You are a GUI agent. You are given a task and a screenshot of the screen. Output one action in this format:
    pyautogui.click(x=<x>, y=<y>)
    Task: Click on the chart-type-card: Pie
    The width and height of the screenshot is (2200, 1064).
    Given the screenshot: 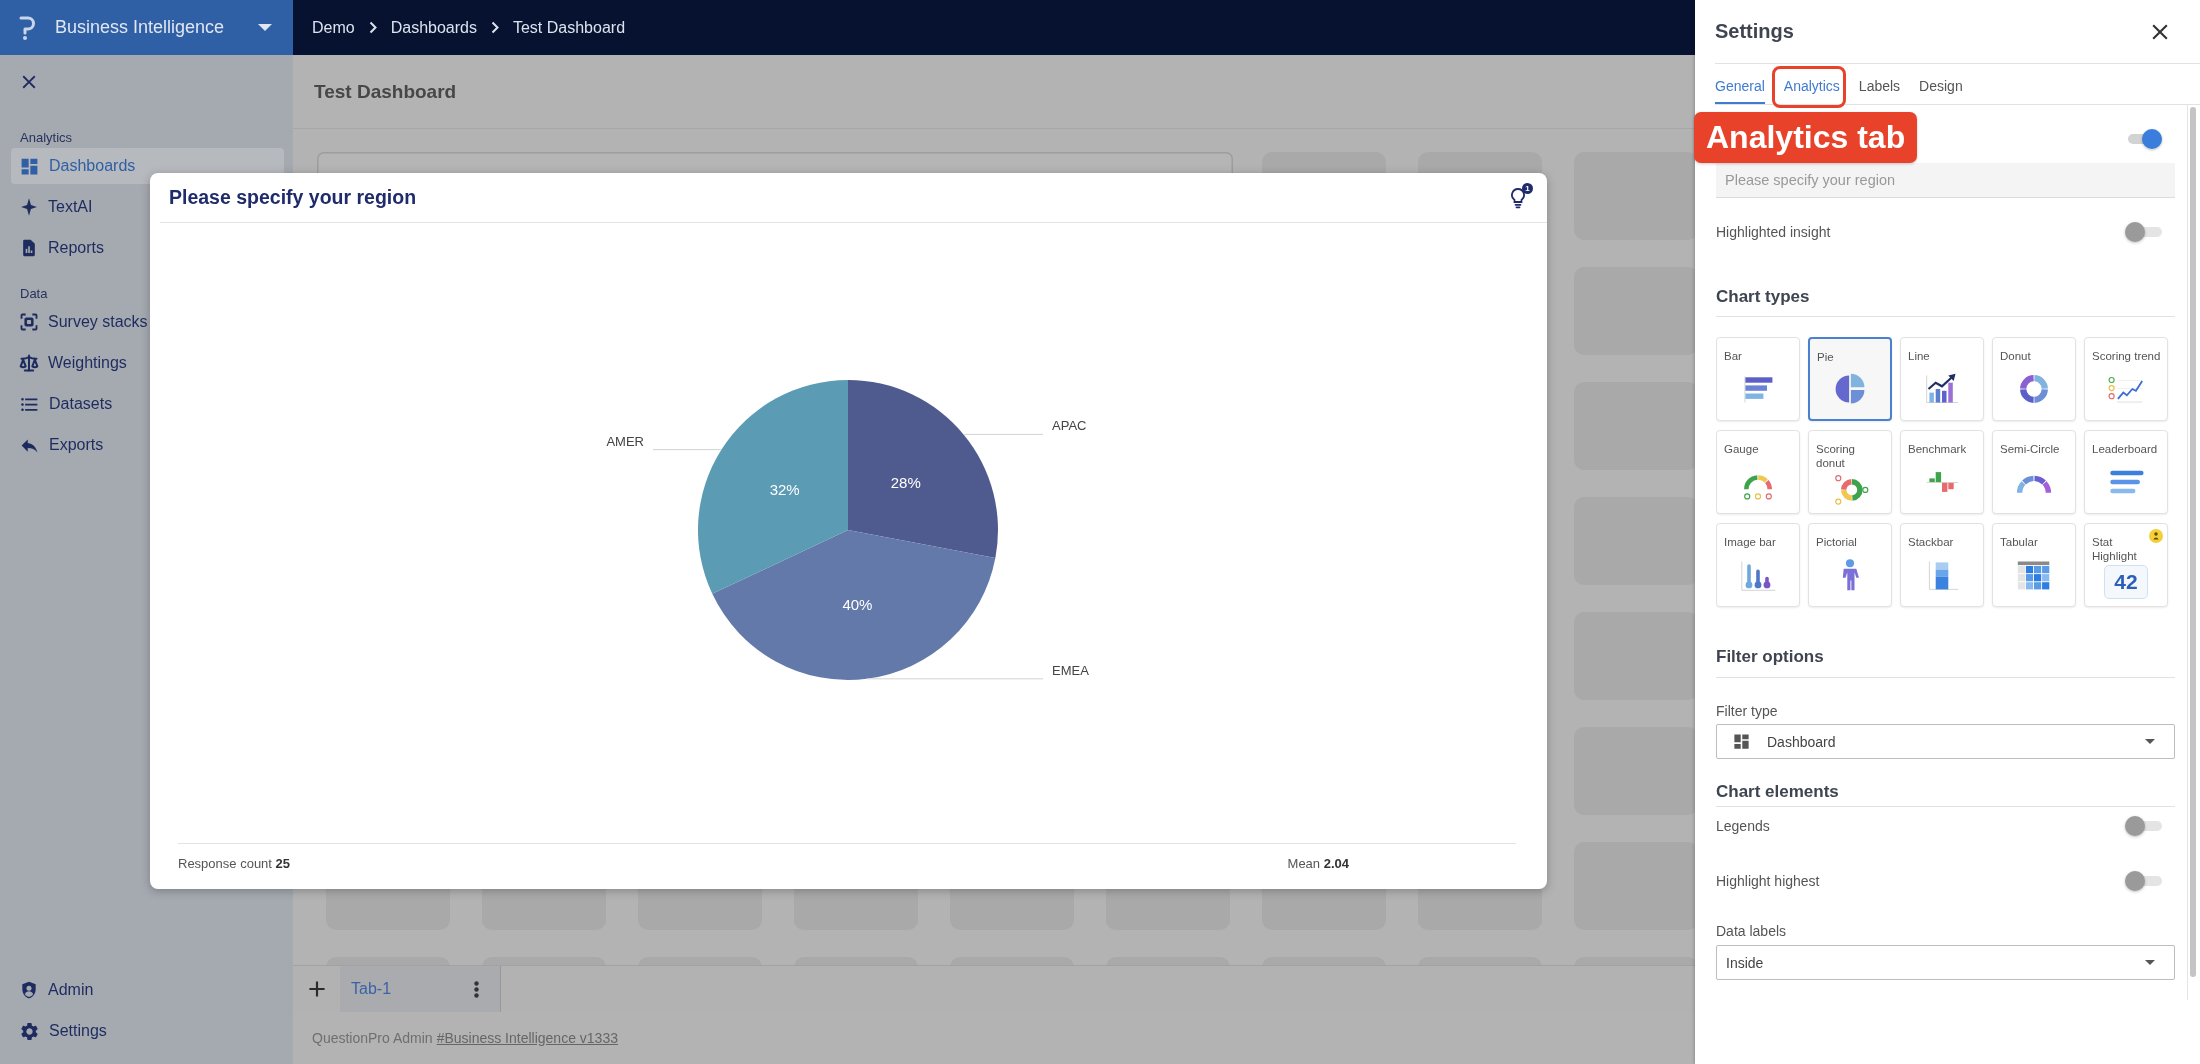 What is the action you would take?
    pyautogui.click(x=1850, y=379)
    